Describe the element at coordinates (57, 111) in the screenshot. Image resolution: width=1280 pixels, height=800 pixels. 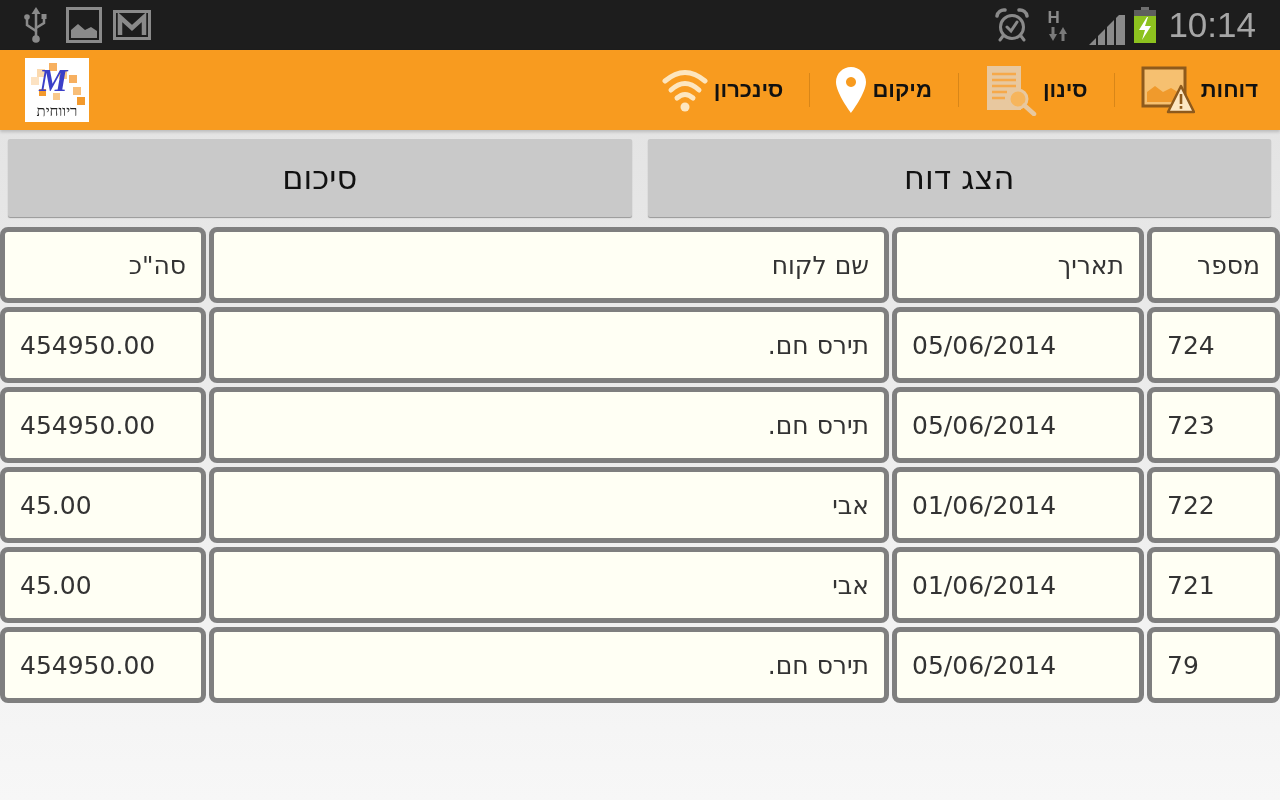
I see `logo-text: ריווחית` at that location.